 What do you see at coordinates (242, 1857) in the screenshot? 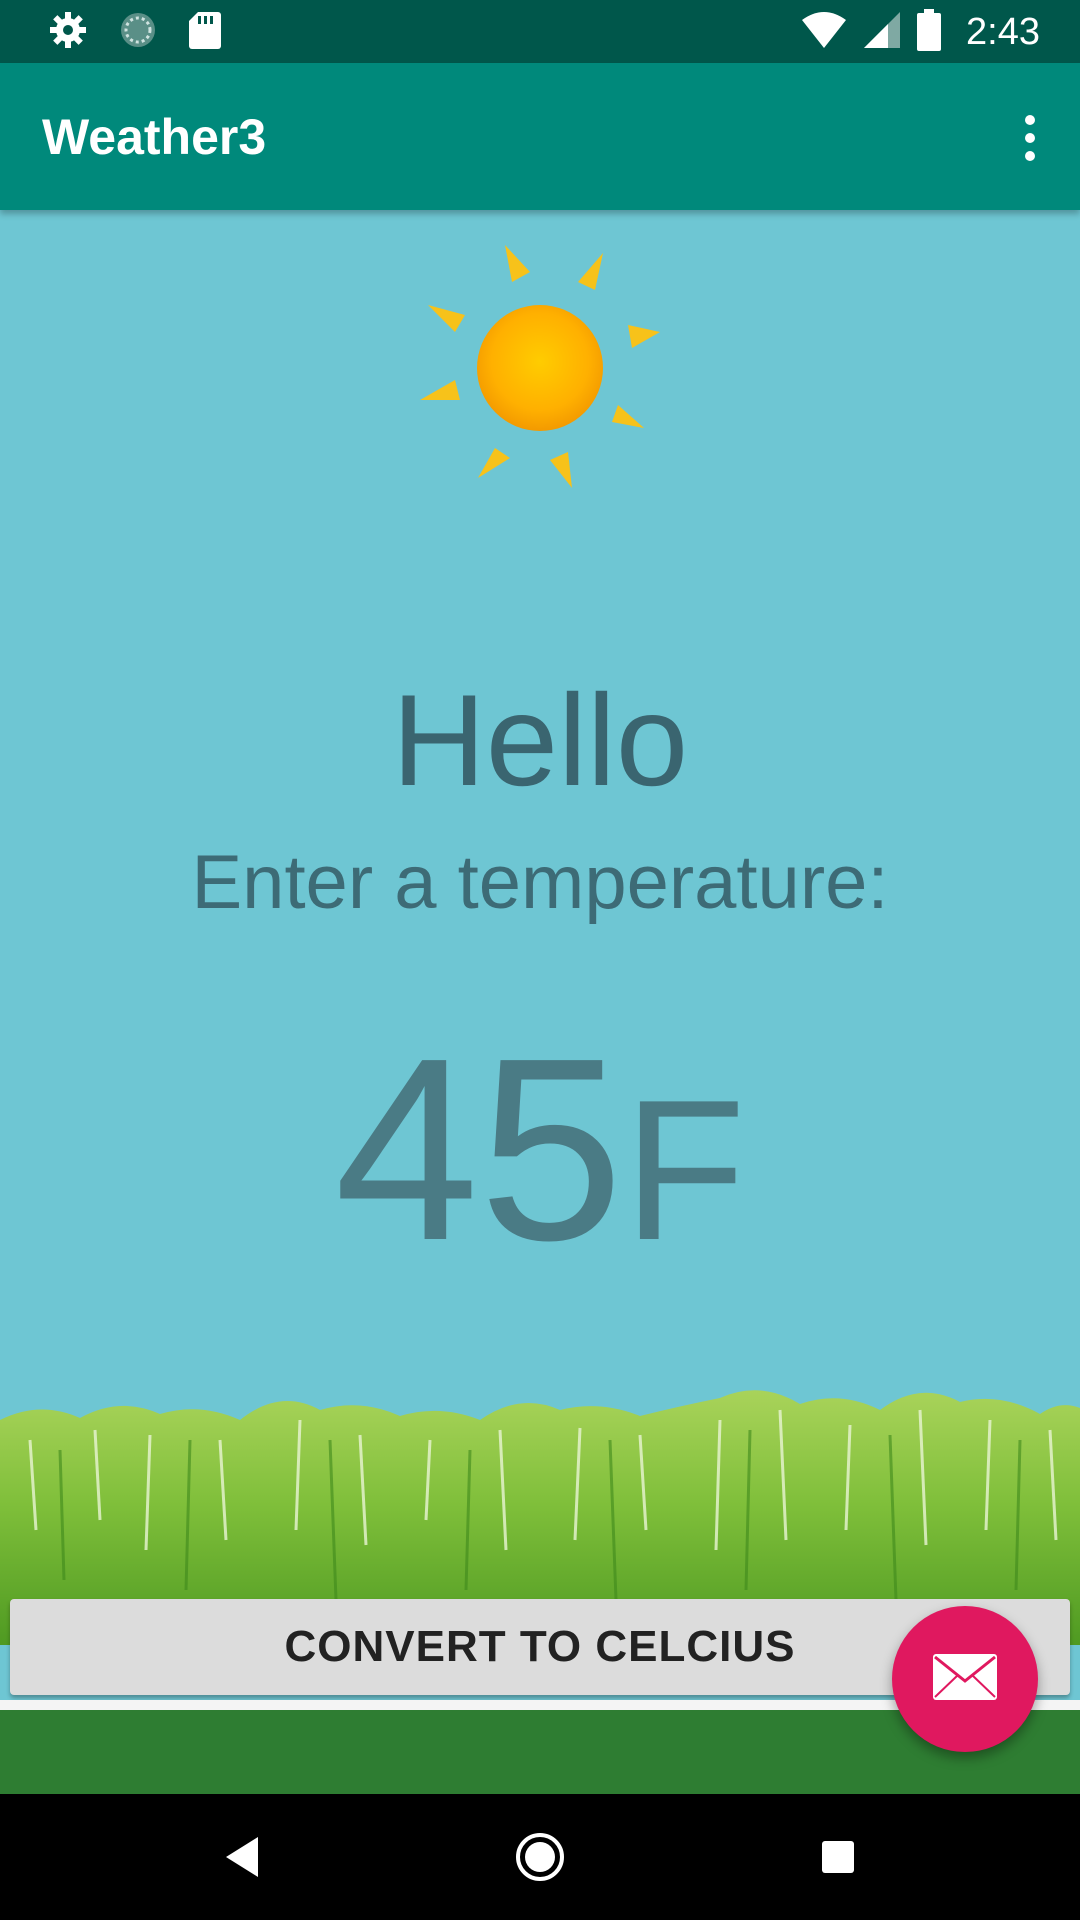
I see `back-icon` at bounding box center [242, 1857].